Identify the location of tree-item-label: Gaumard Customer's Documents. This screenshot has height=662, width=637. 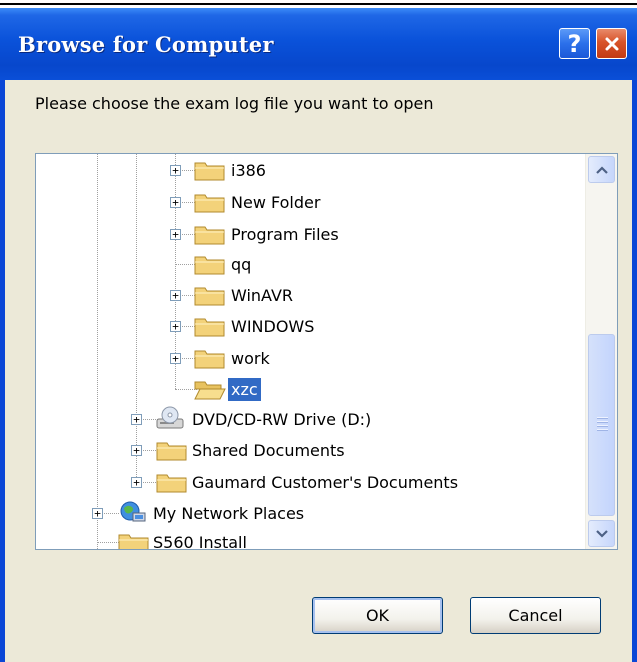
(325, 482).